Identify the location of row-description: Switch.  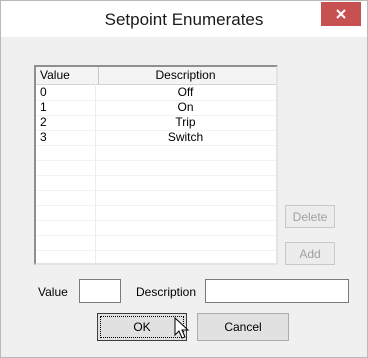
(185, 137).